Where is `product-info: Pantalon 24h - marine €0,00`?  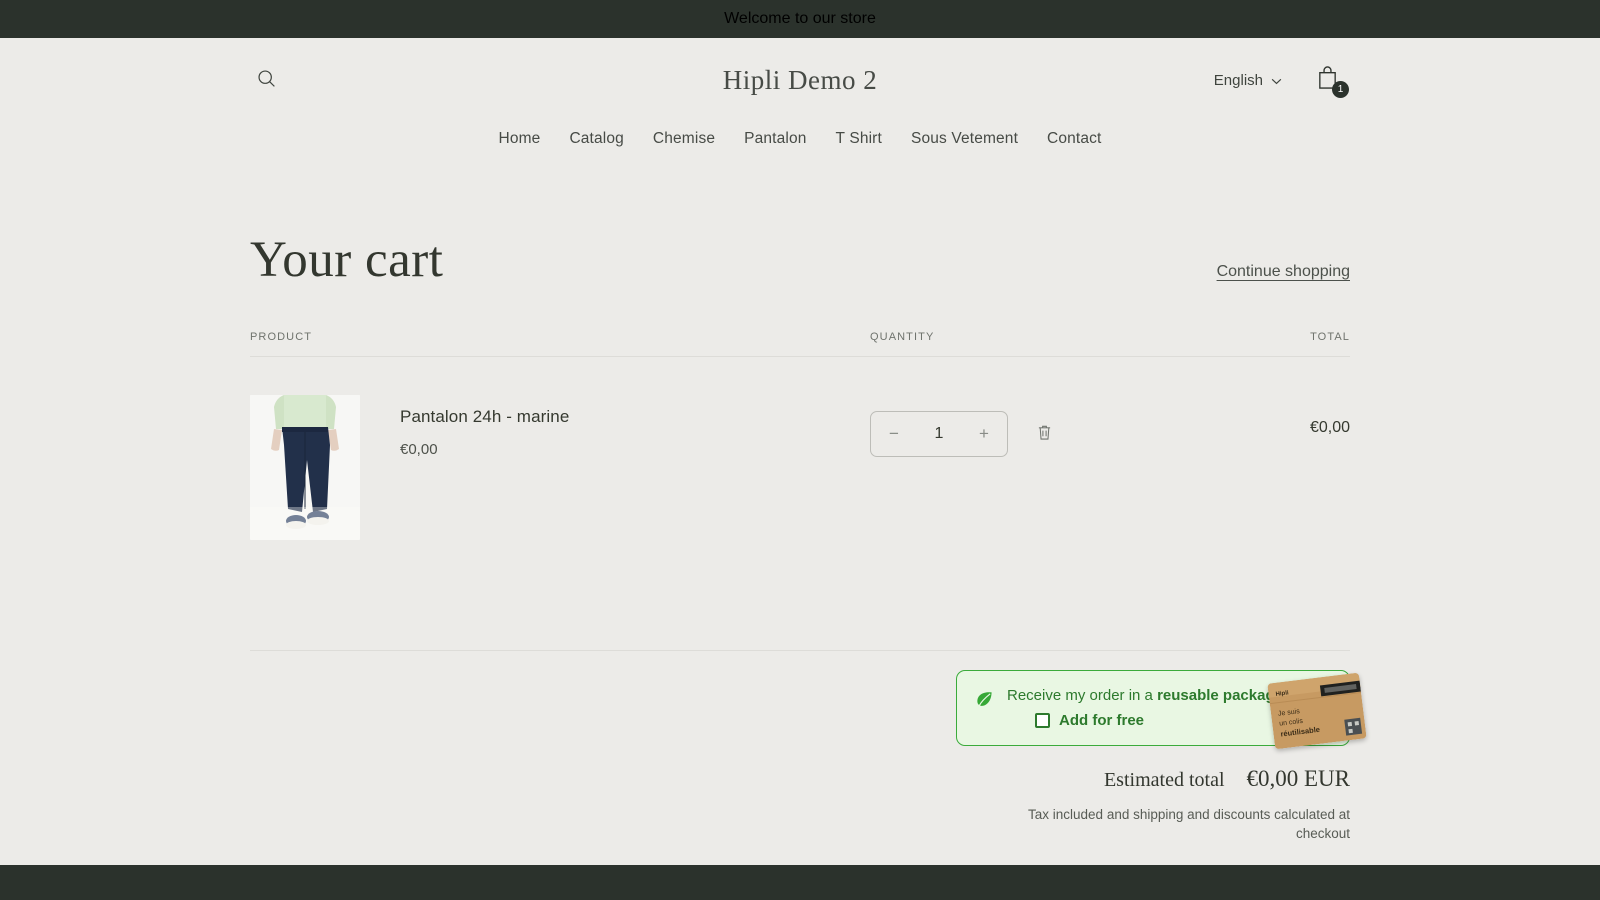 product-info: Pantalon 24h - marine €0,00 is located at coordinates (484, 467).